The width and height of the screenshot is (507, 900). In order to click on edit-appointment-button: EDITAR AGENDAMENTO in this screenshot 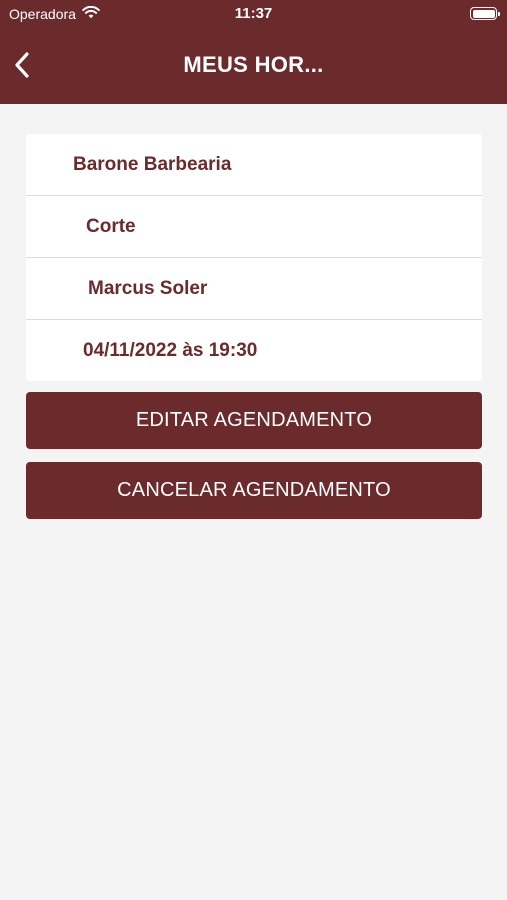, I will do `click(254, 420)`.